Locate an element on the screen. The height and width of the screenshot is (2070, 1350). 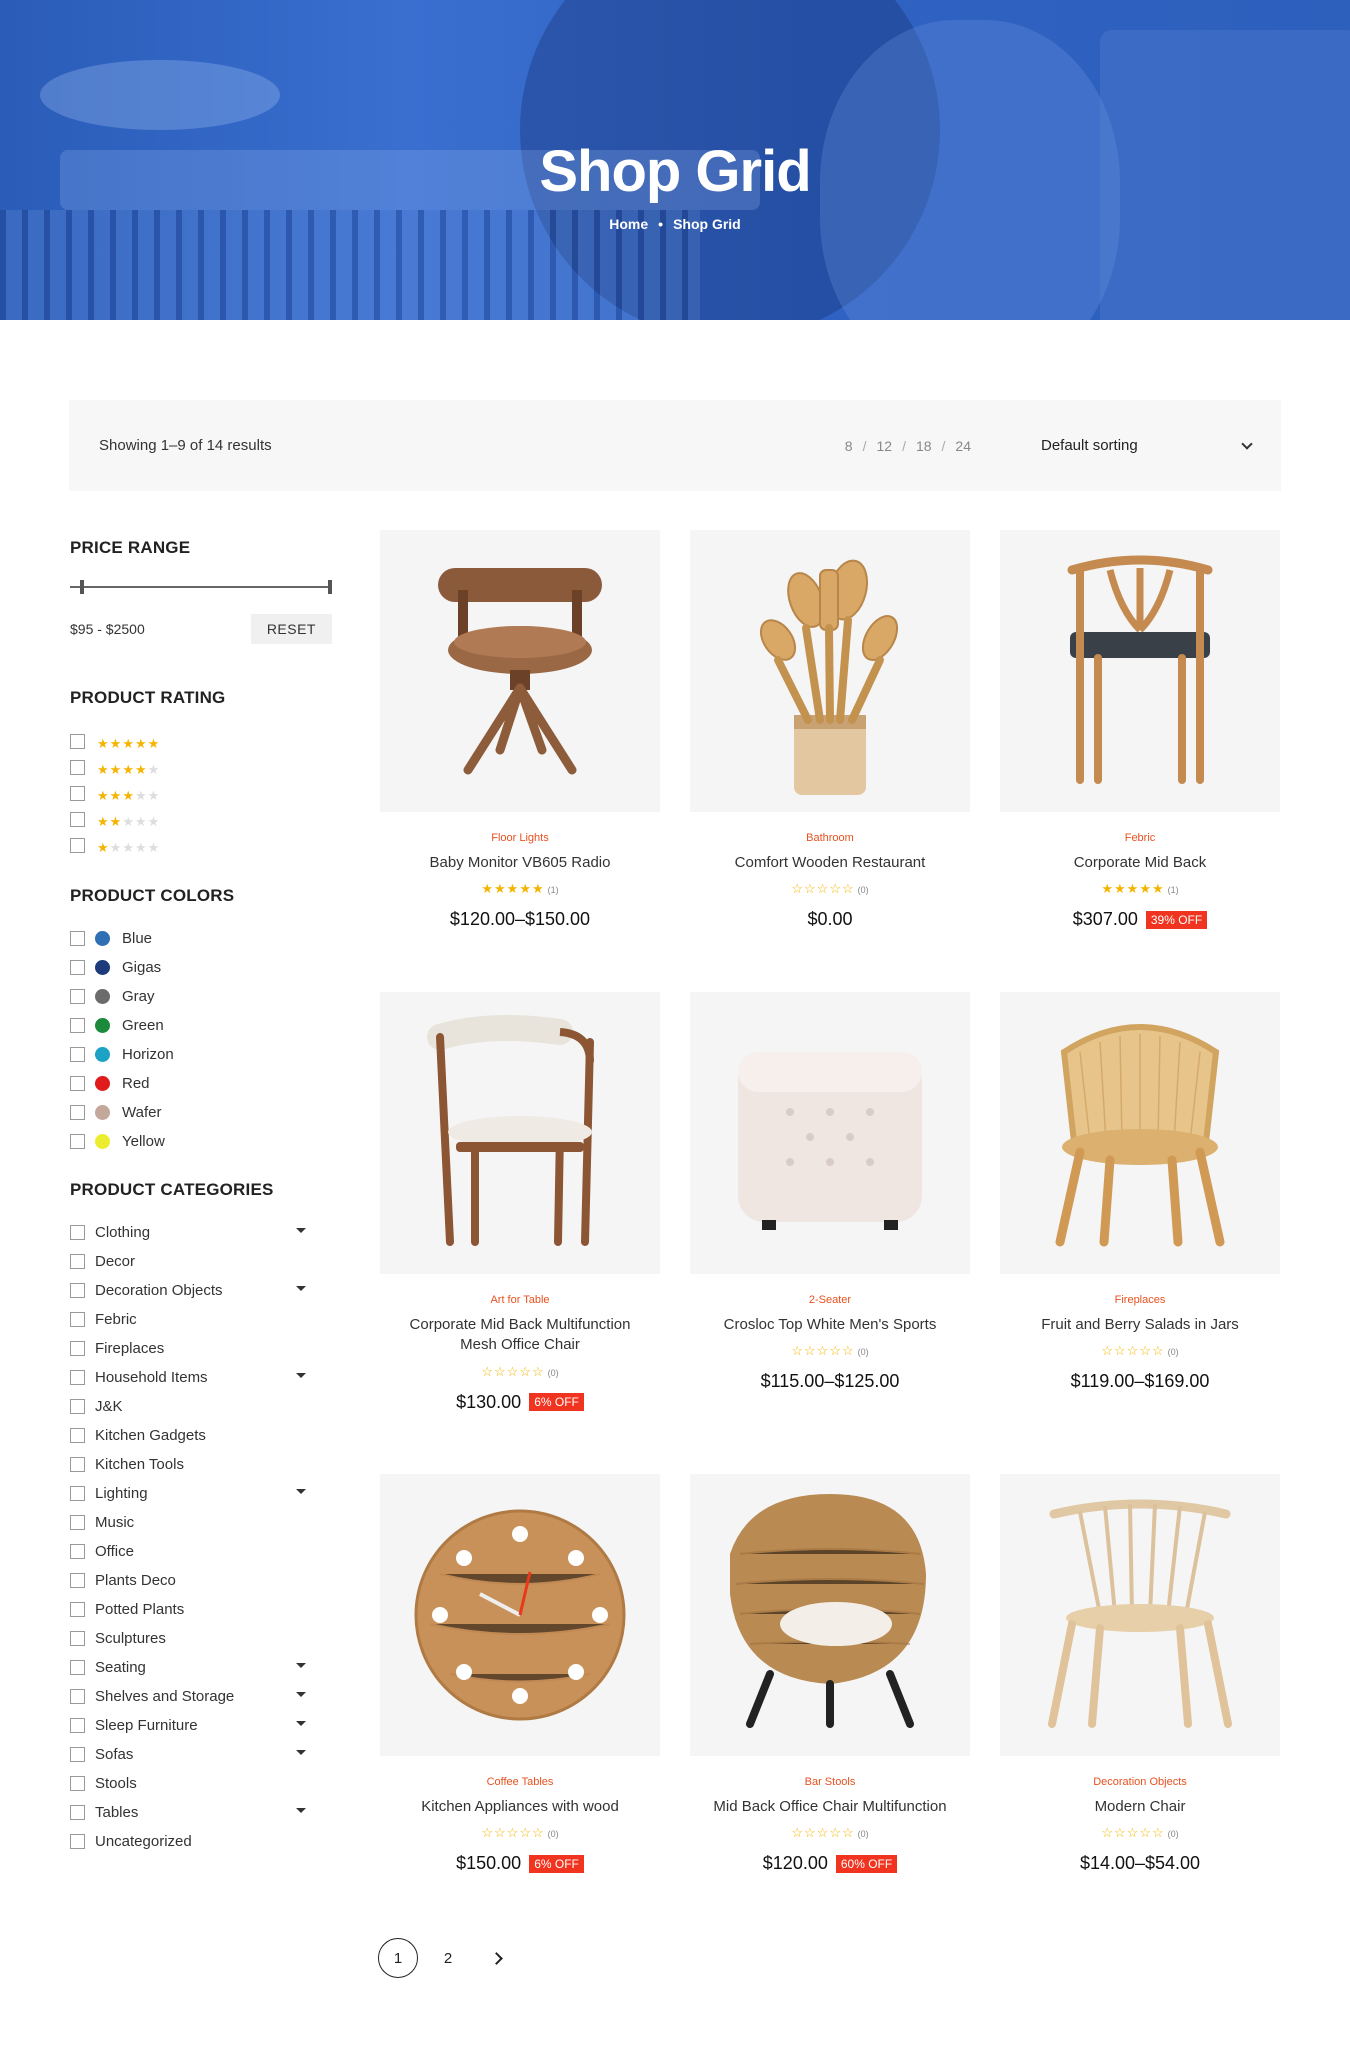
category-filter-item: Shelves and Storage is located at coordinates (201, 1696).